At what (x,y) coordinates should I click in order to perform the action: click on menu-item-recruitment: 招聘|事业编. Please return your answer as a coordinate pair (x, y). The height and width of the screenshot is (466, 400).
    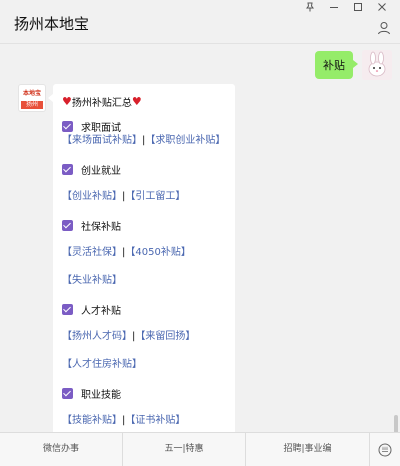
    Looking at the image, I should click on (308, 449).